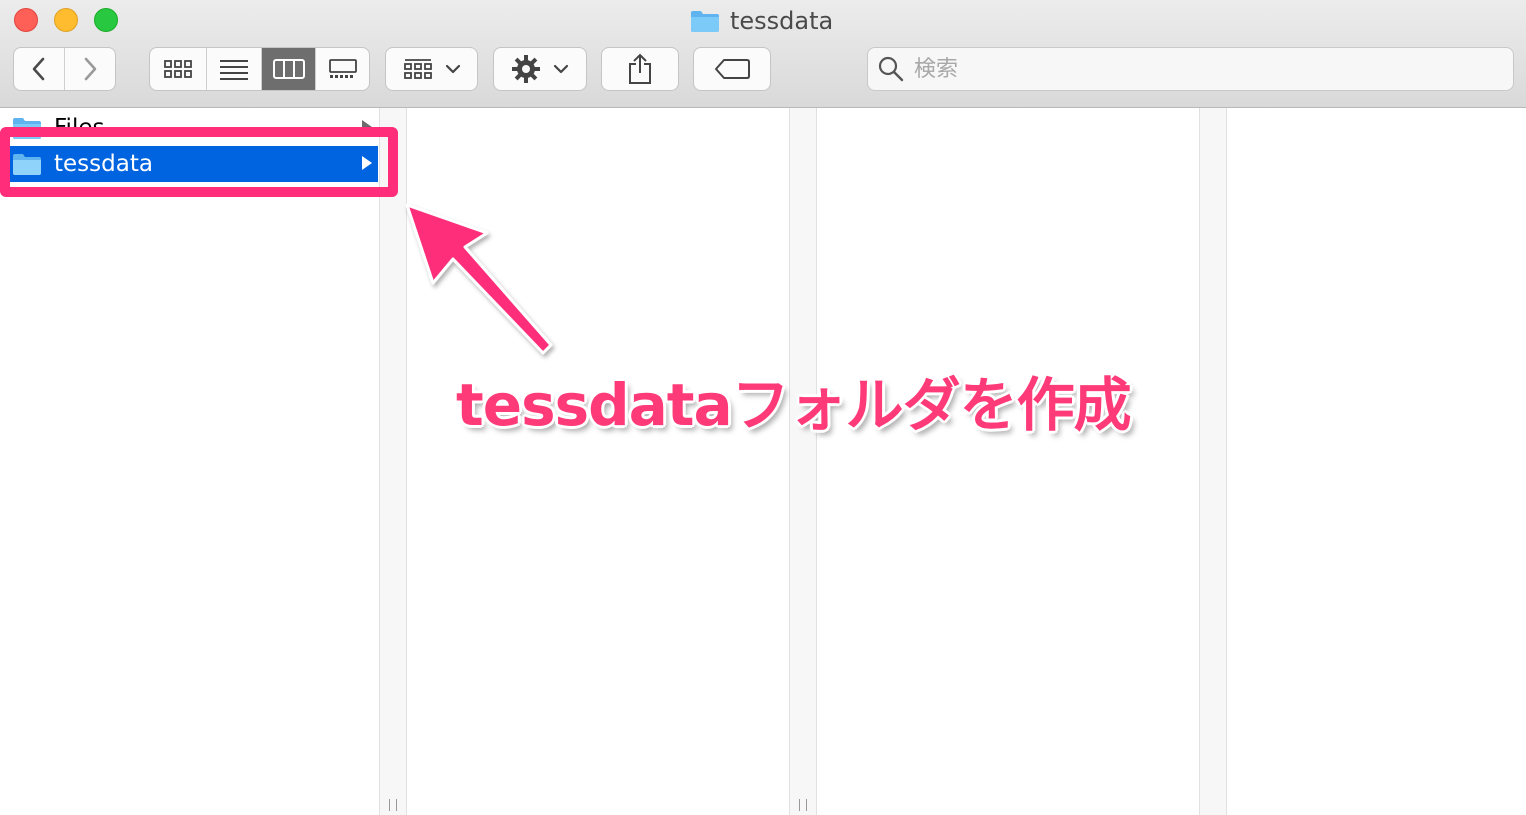 Image resolution: width=1526 pixels, height=815 pixels. What do you see at coordinates (106, 20) in the screenshot?
I see `zoom-window-button` at bounding box center [106, 20].